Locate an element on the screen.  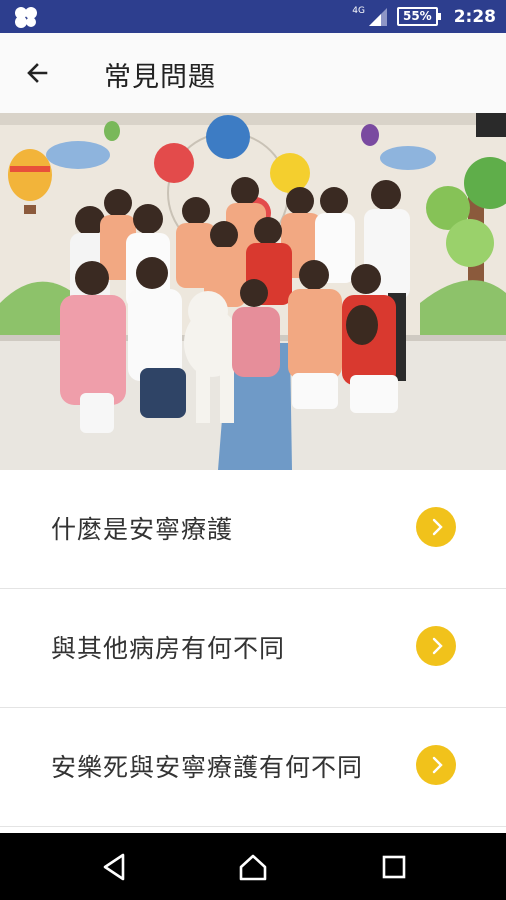
back-arrow-icon is located at coordinates (38, 73).